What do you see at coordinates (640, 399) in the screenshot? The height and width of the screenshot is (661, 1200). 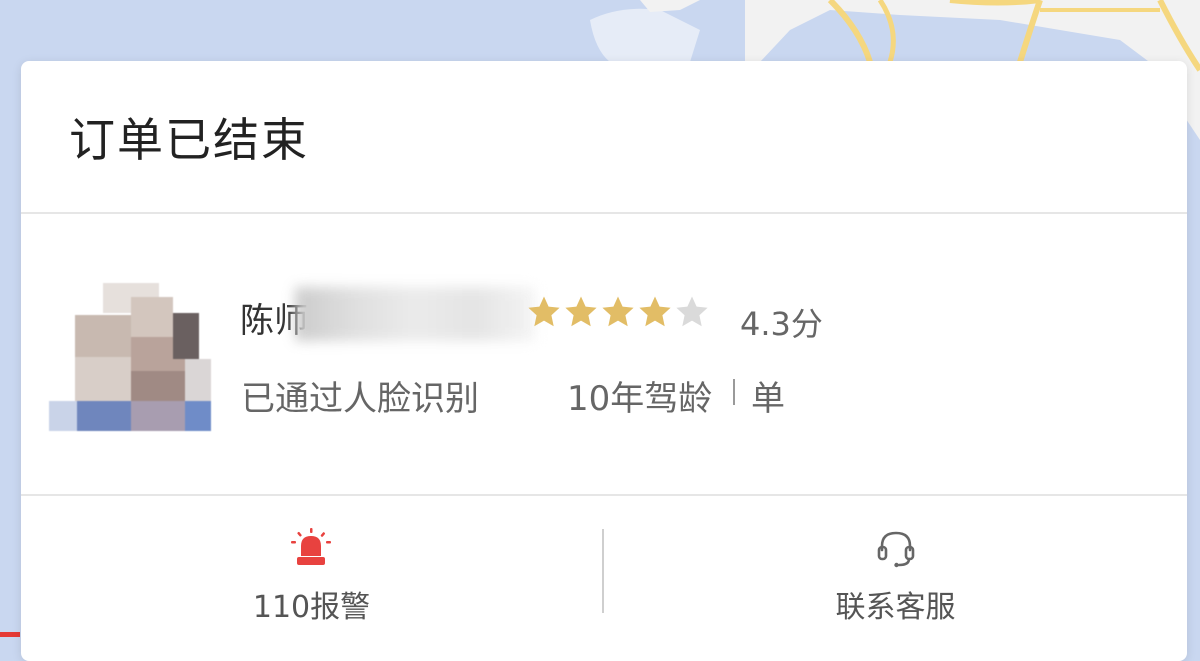 I see `driver-experience: 10年驾龄` at bounding box center [640, 399].